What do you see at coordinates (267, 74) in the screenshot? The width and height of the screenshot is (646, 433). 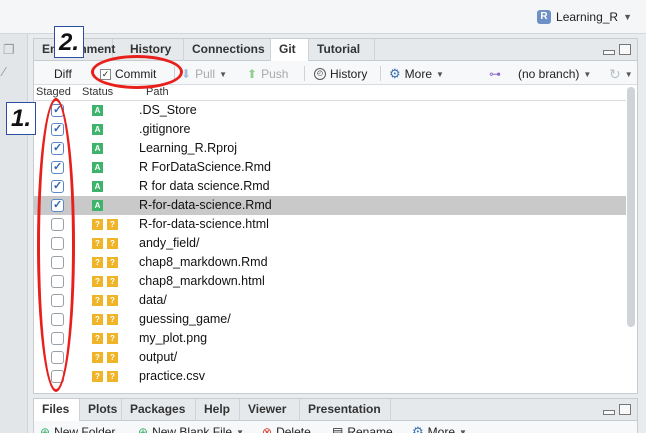 I see `push-button: ⬆ Push` at bounding box center [267, 74].